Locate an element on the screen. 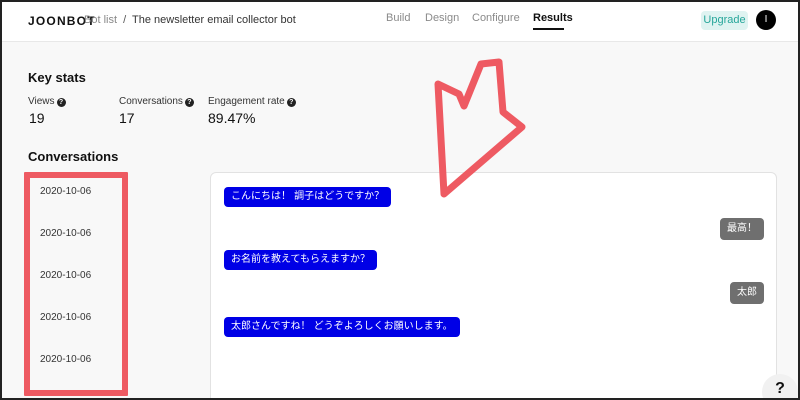  bot-message-bubble: 太郎さんですね！ どうぞよろしくお願いします。 is located at coordinates (342, 327).